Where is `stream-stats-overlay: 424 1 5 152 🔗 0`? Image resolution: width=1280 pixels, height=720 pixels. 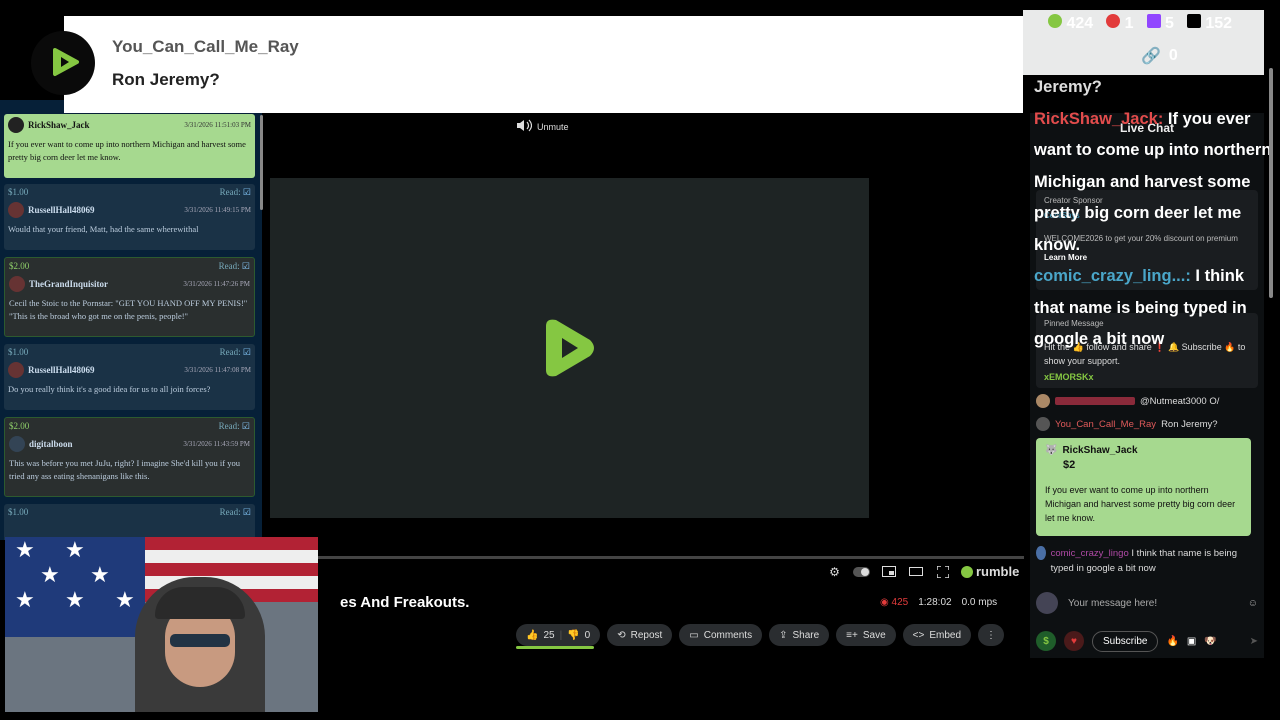
stream-stats-overlay: 424 1 5 152 🔗 0 is located at coordinates (1143, 42).